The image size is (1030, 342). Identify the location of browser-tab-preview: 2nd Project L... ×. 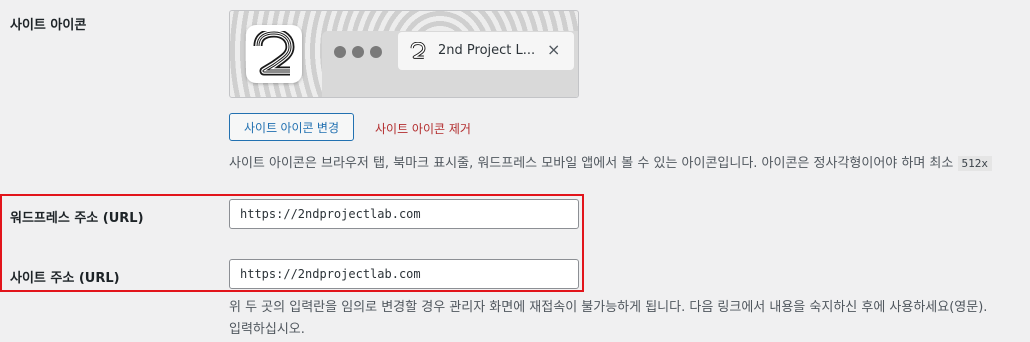
(486, 51).